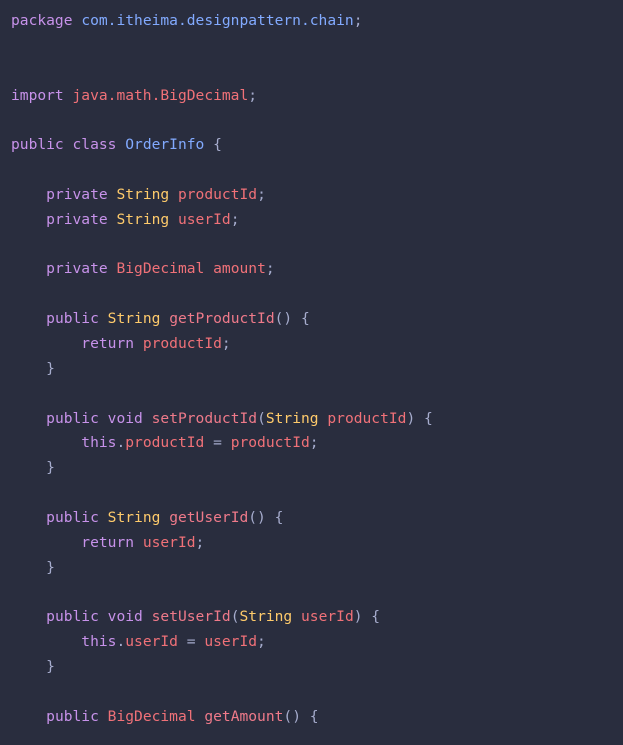  What do you see at coordinates (116, 95) in the screenshot?
I see `code-token: java.math.` at bounding box center [116, 95].